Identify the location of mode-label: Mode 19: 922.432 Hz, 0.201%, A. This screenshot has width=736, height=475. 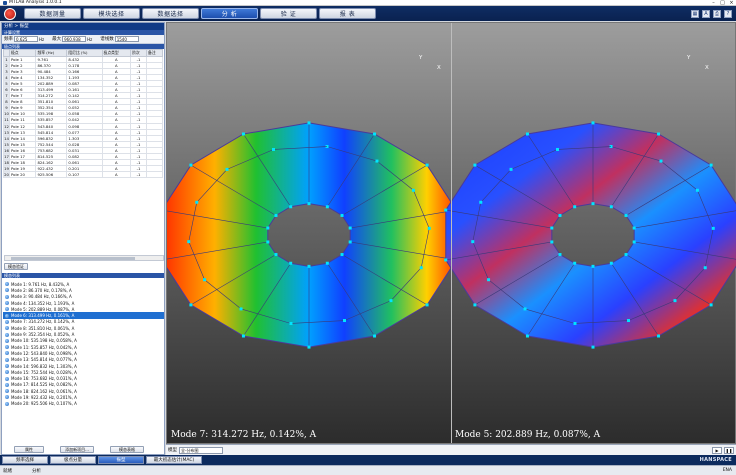
(44, 397).